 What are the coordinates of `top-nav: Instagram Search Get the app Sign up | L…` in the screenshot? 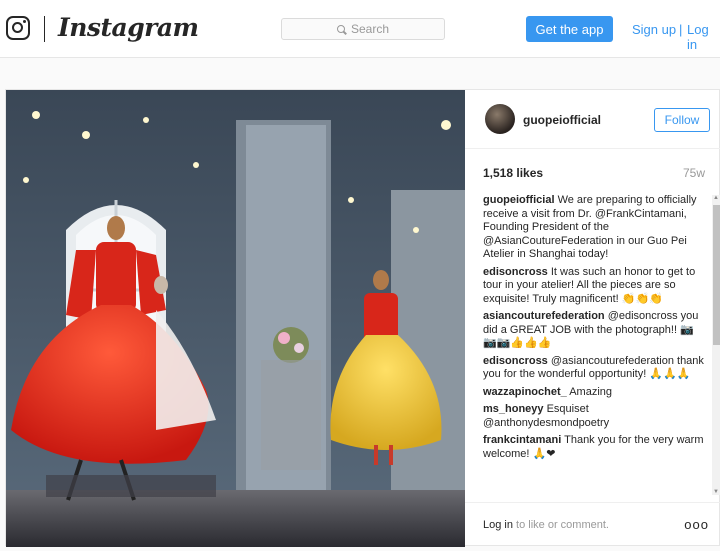 It's located at (360, 29).